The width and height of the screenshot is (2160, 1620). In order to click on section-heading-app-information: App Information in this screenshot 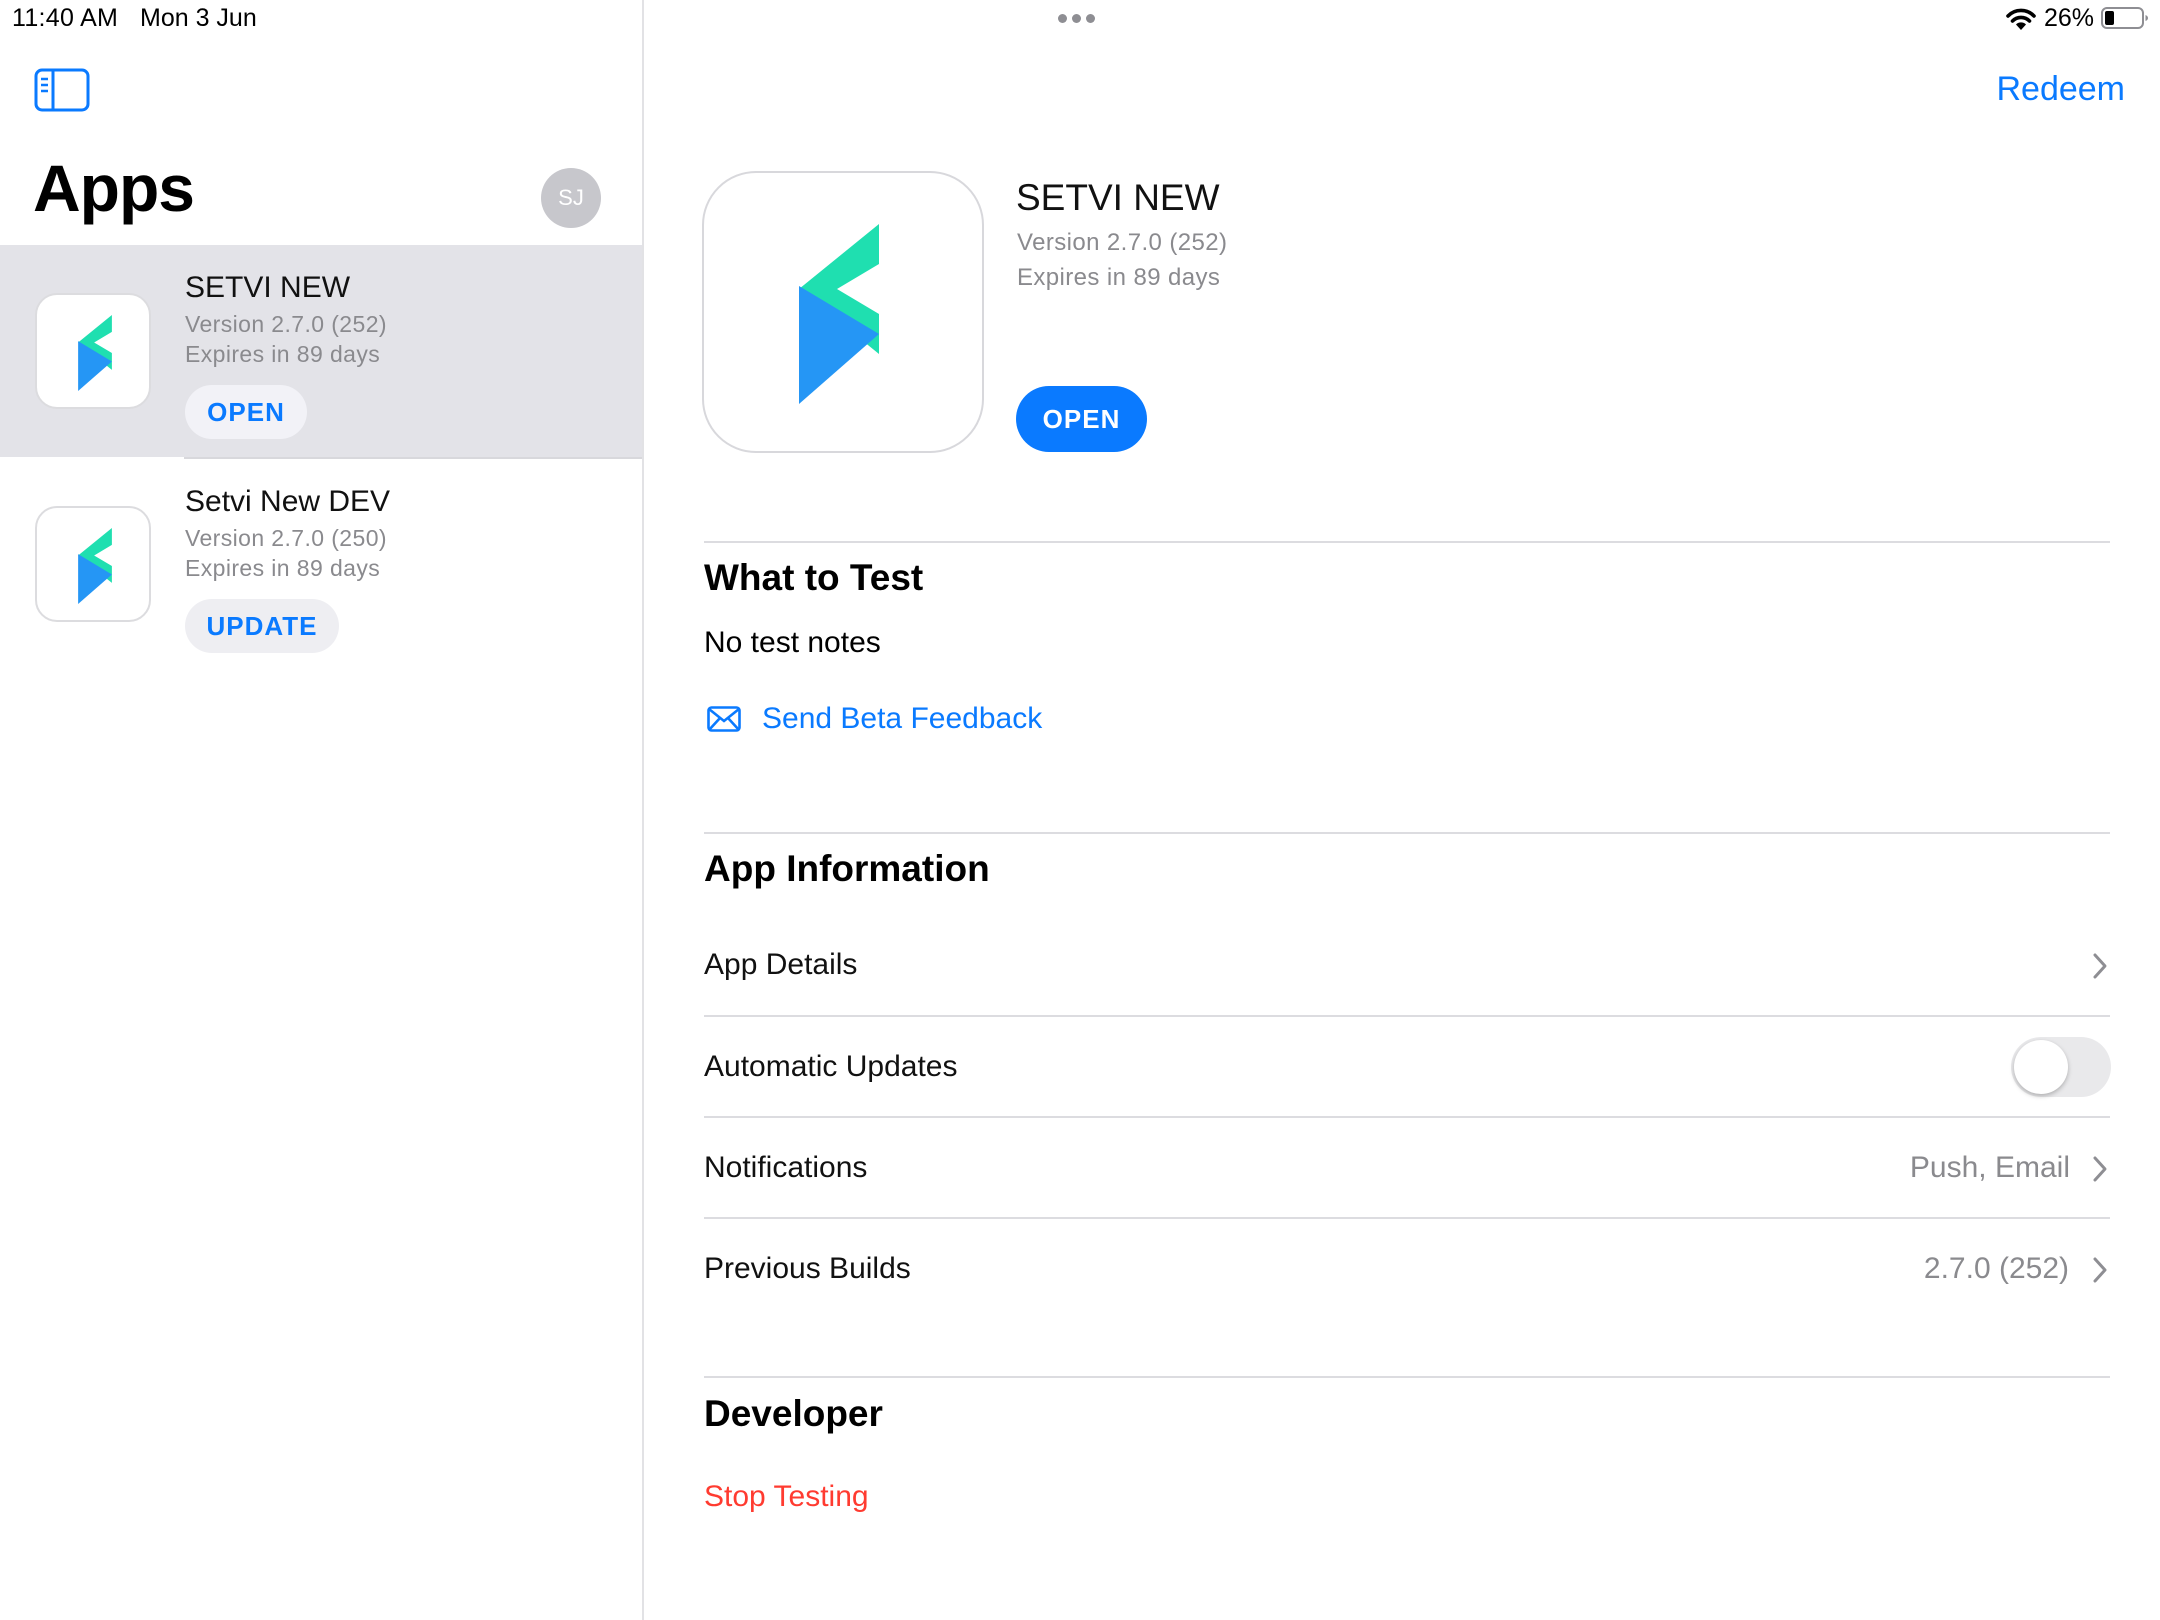, I will do `click(847, 868)`.